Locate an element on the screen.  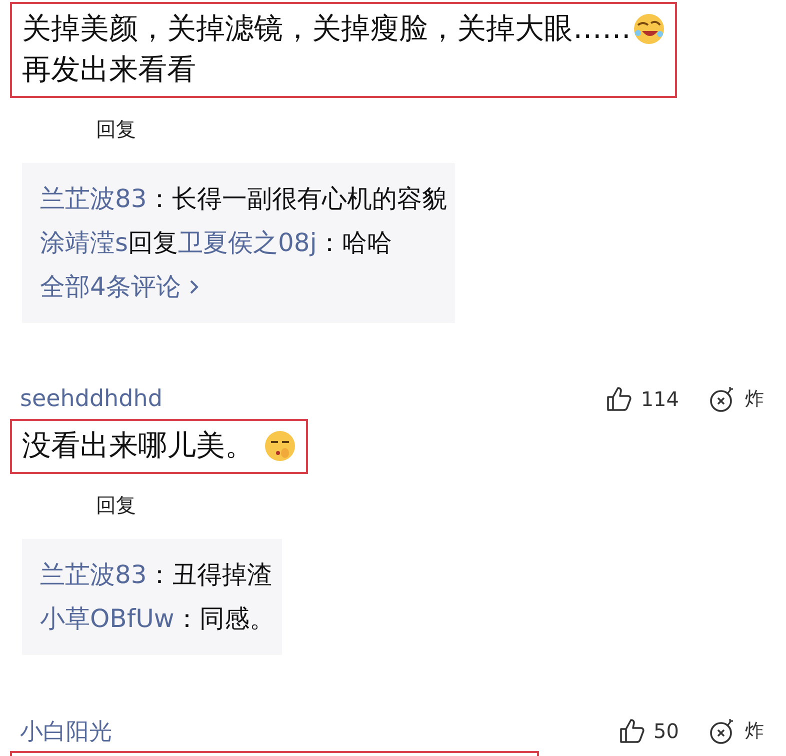
username-link: 小草OBfUw is located at coordinates (107, 618).